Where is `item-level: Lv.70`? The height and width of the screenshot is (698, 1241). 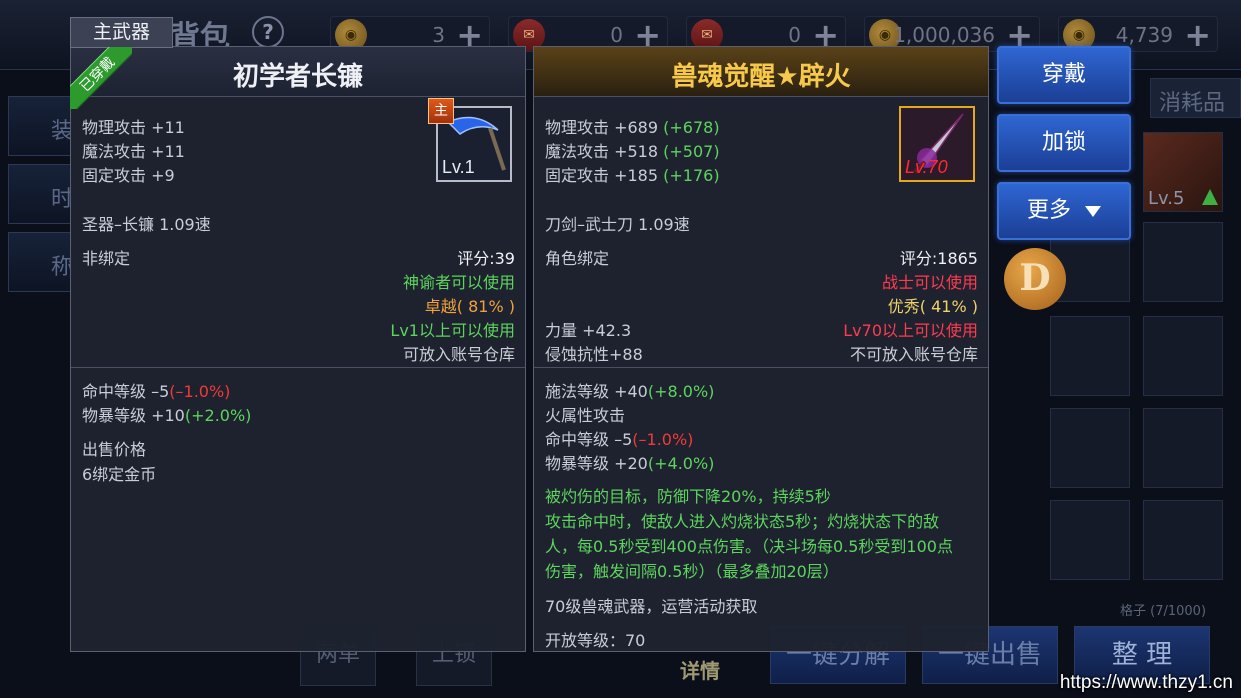
item-level: Lv.70 is located at coordinates (926, 167).